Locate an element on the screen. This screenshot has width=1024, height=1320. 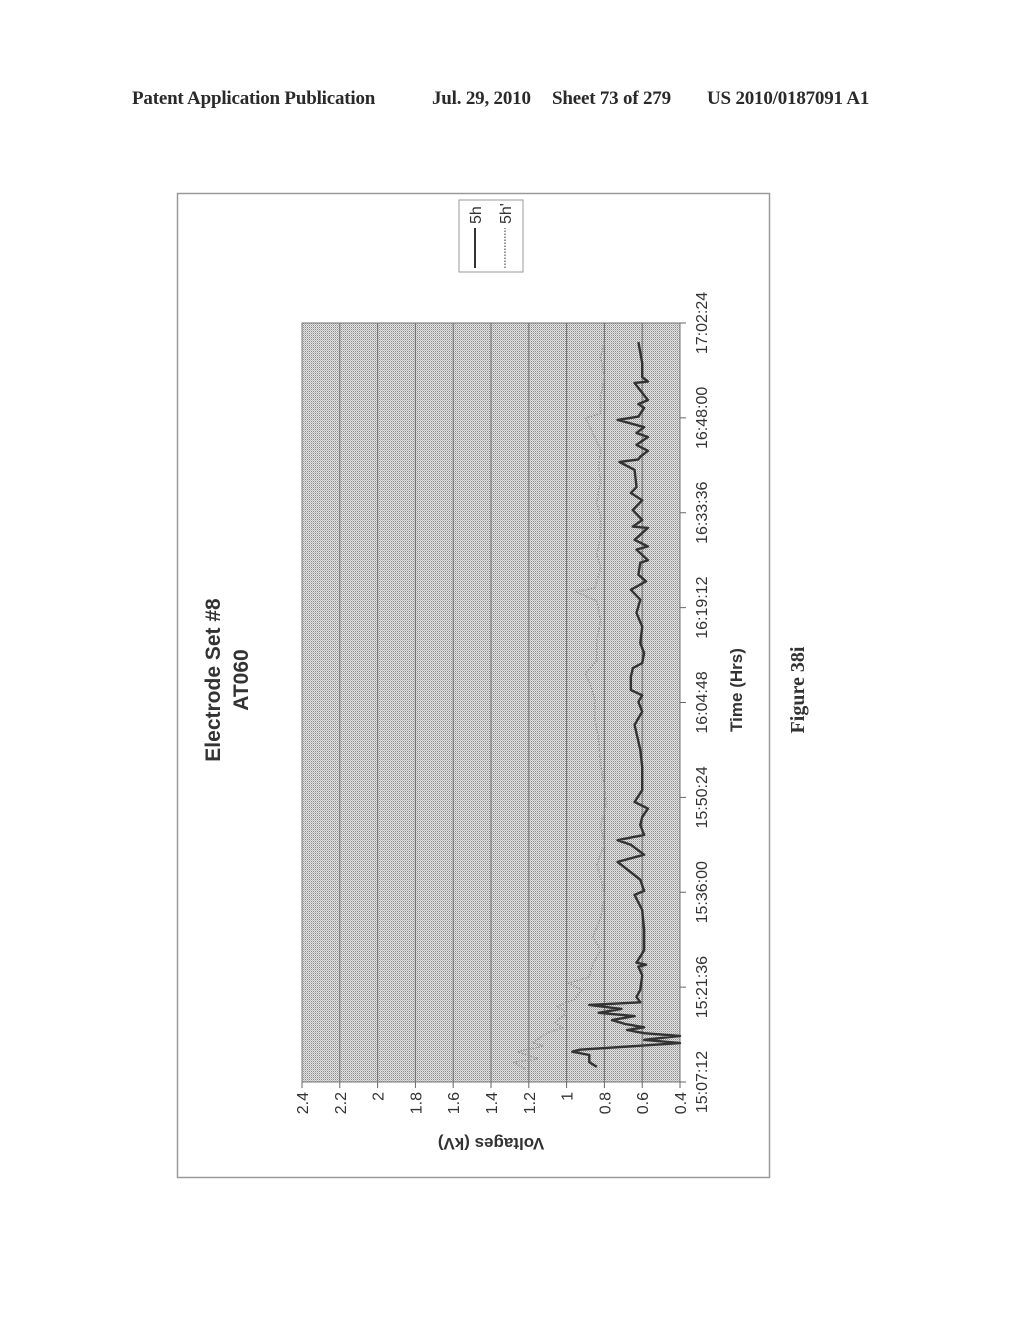
x-tick-label: 16:33:36 is located at coordinates (702, 513).